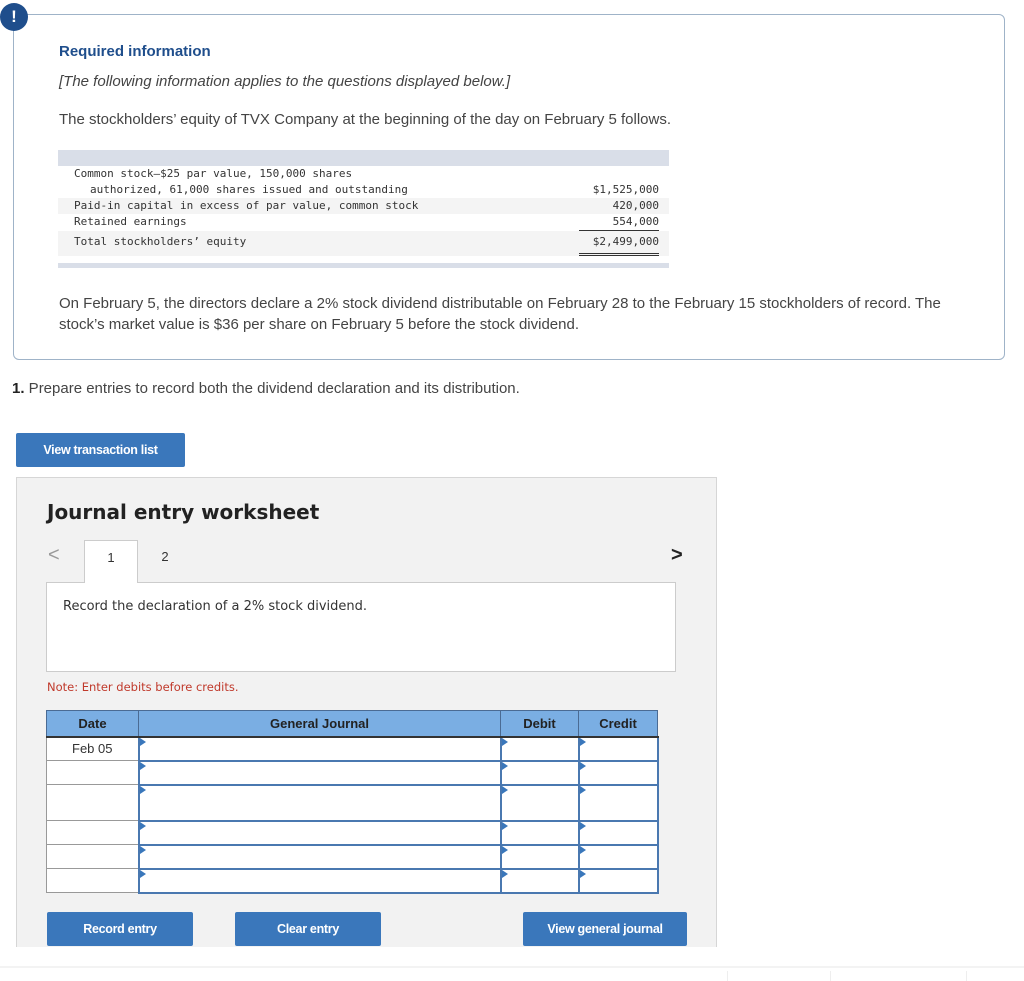  I want to click on record-entry-button: Record entry, so click(120, 929).